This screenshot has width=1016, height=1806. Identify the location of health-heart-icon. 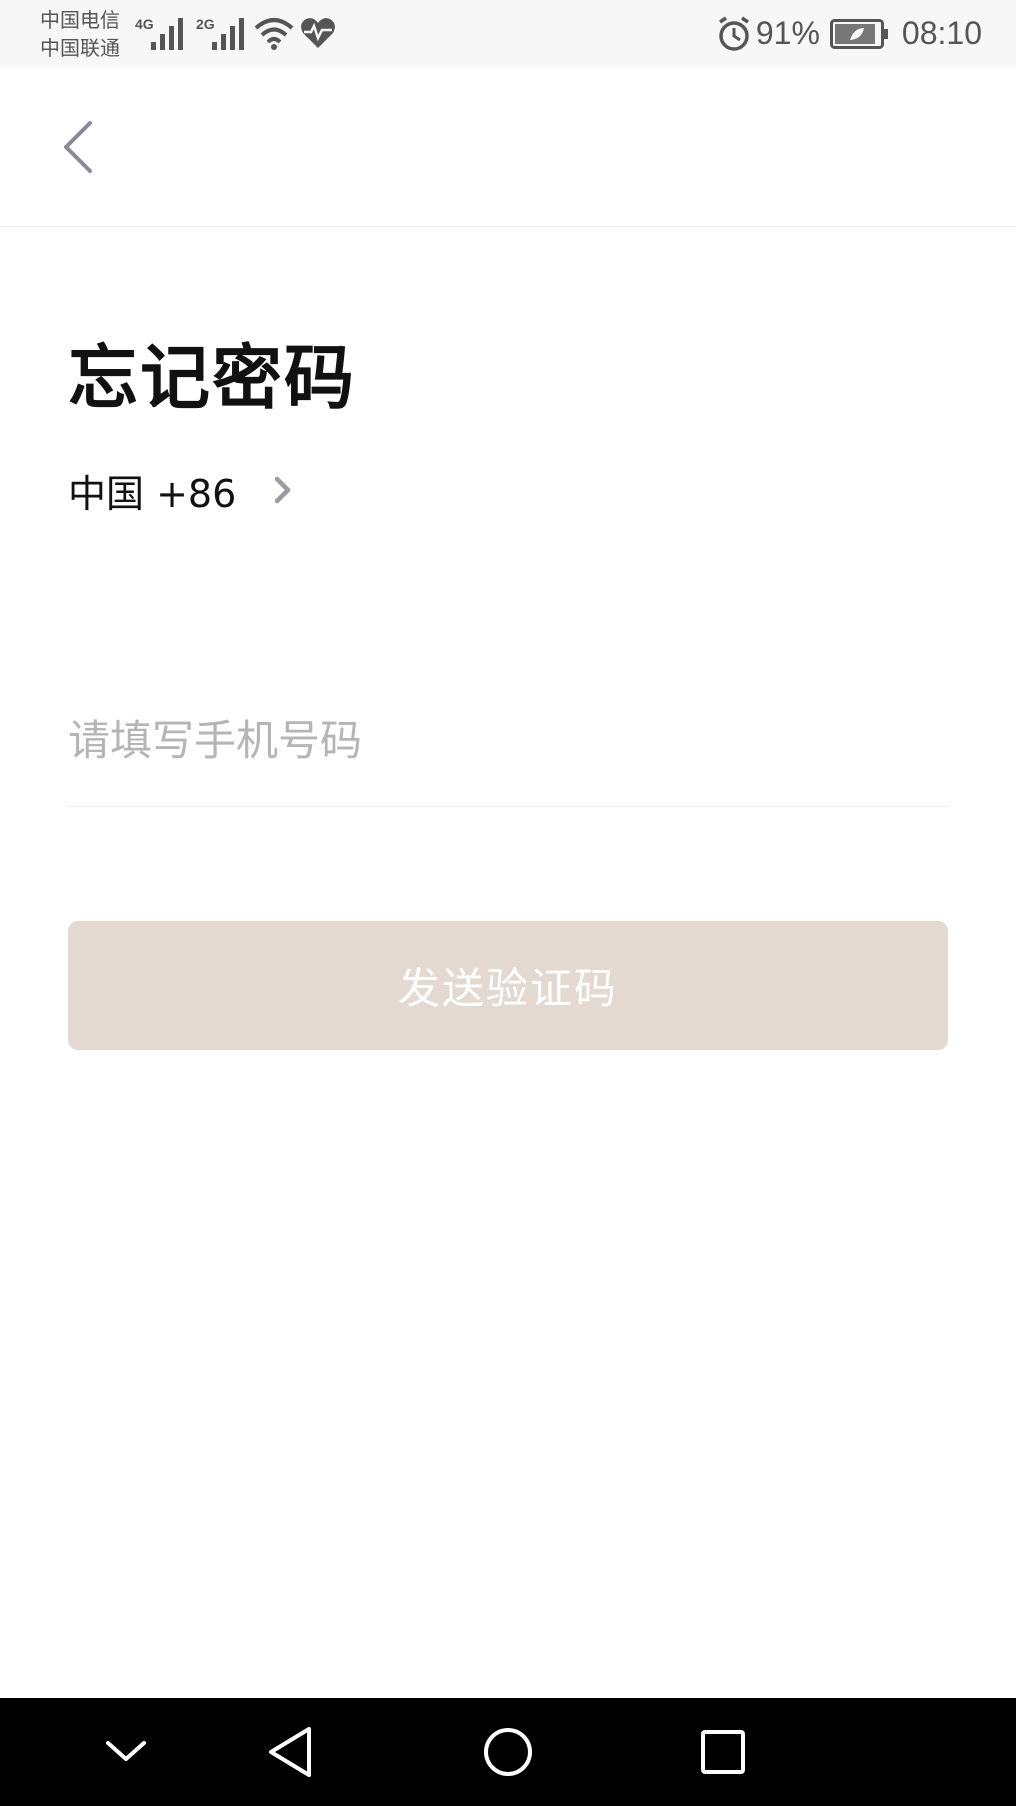
(318, 33).